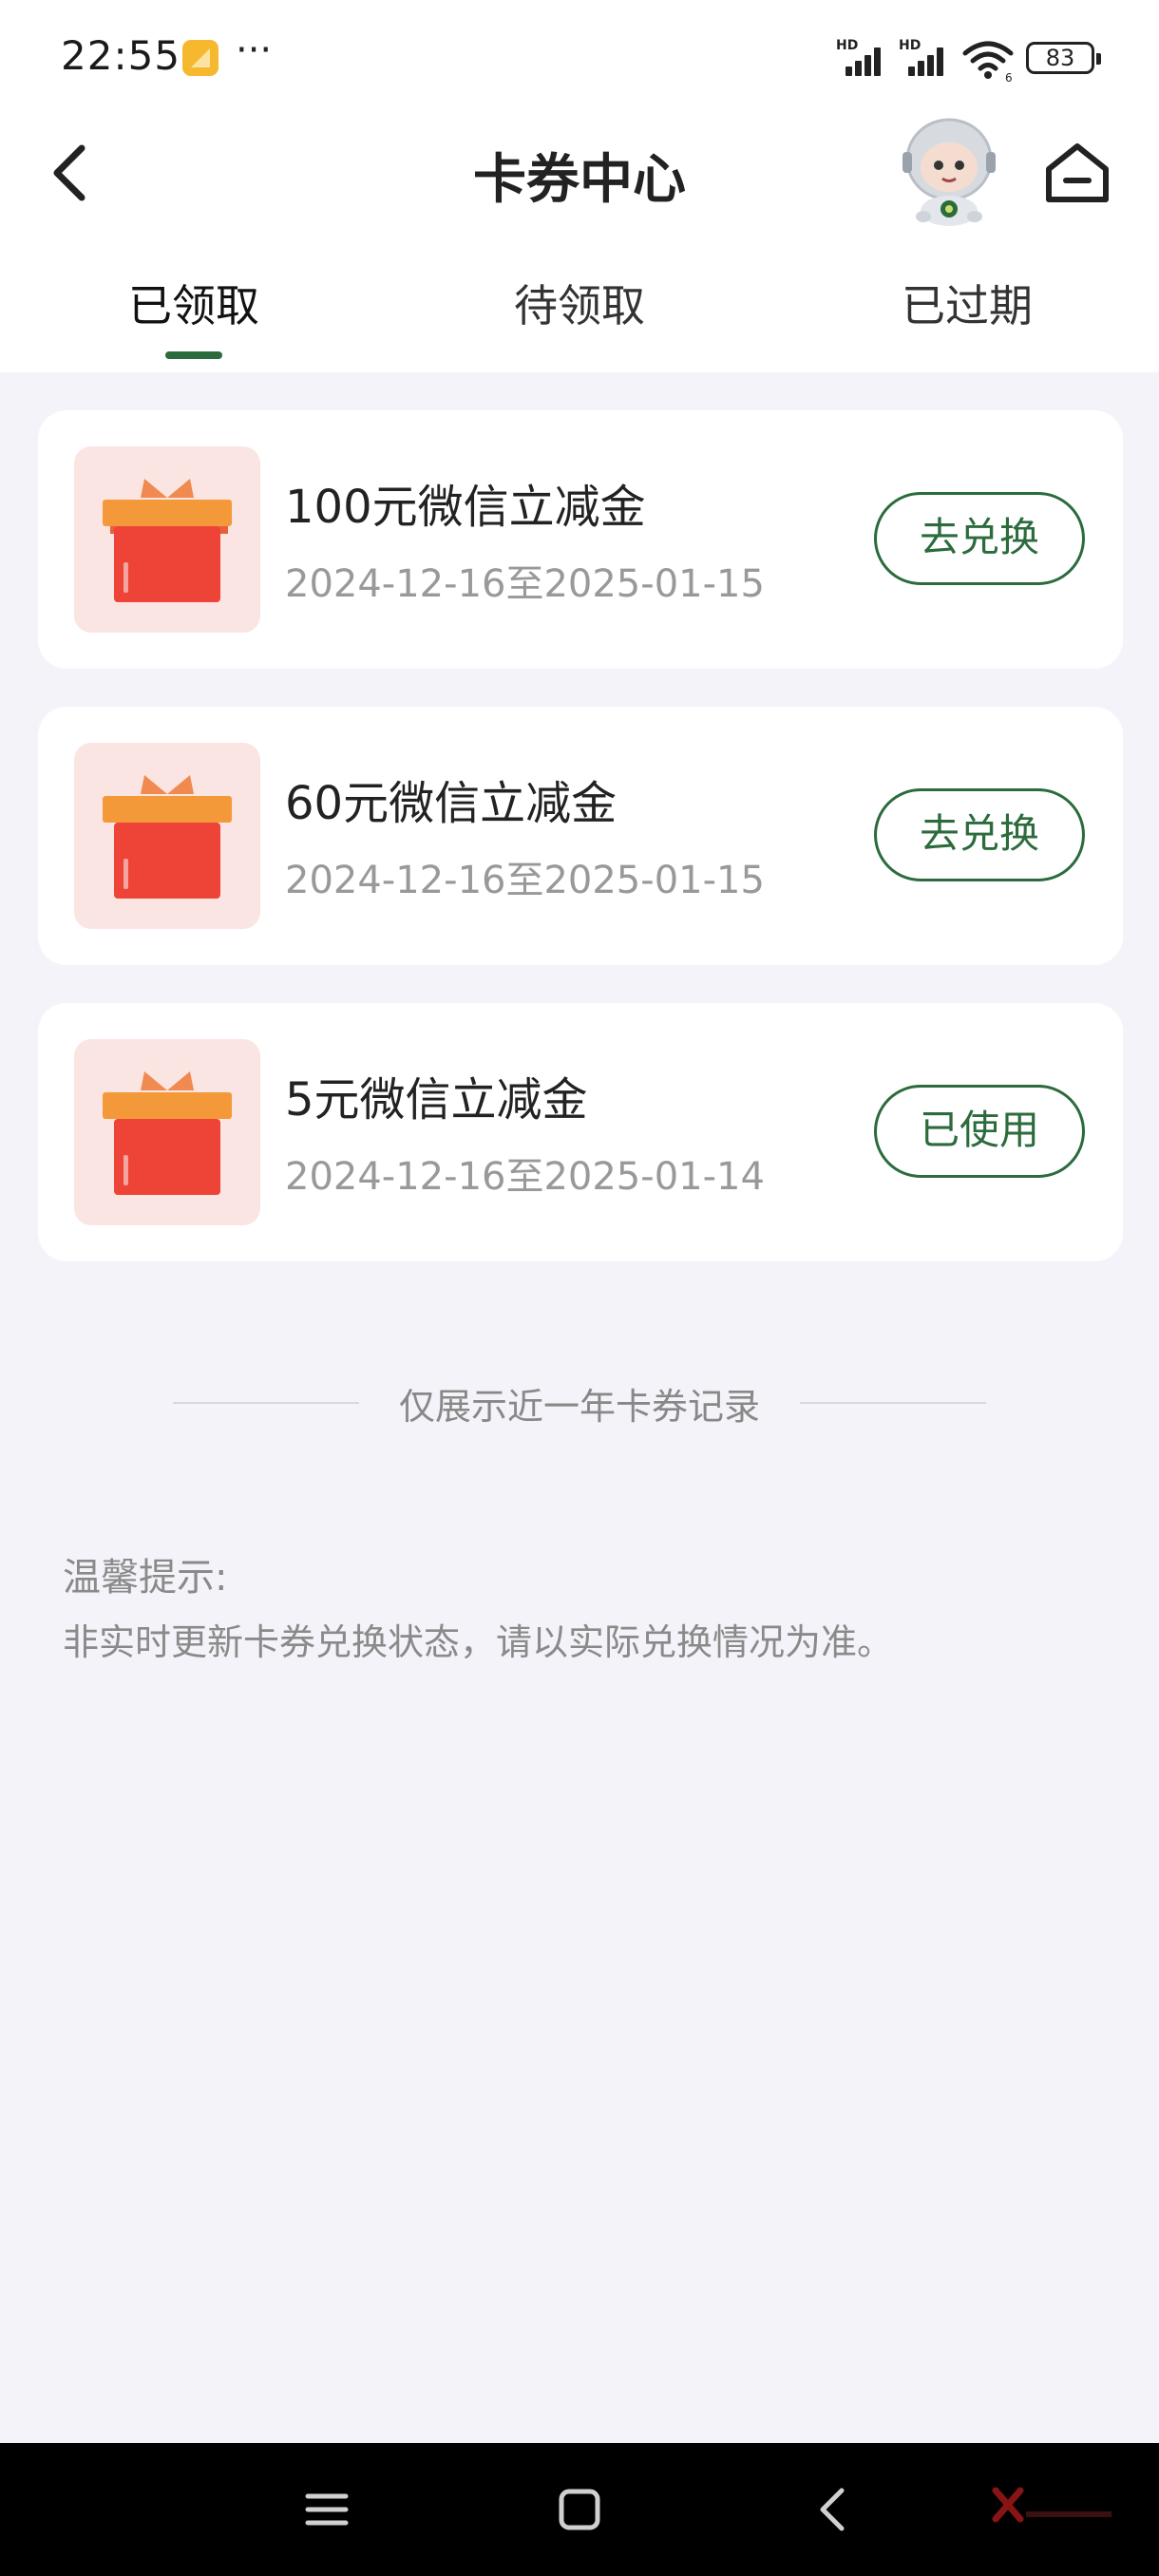 The image size is (1159, 2576). Describe the element at coordinates (949, 170) in the screenshot. I see `astronaut-mascot-icon` at that location.